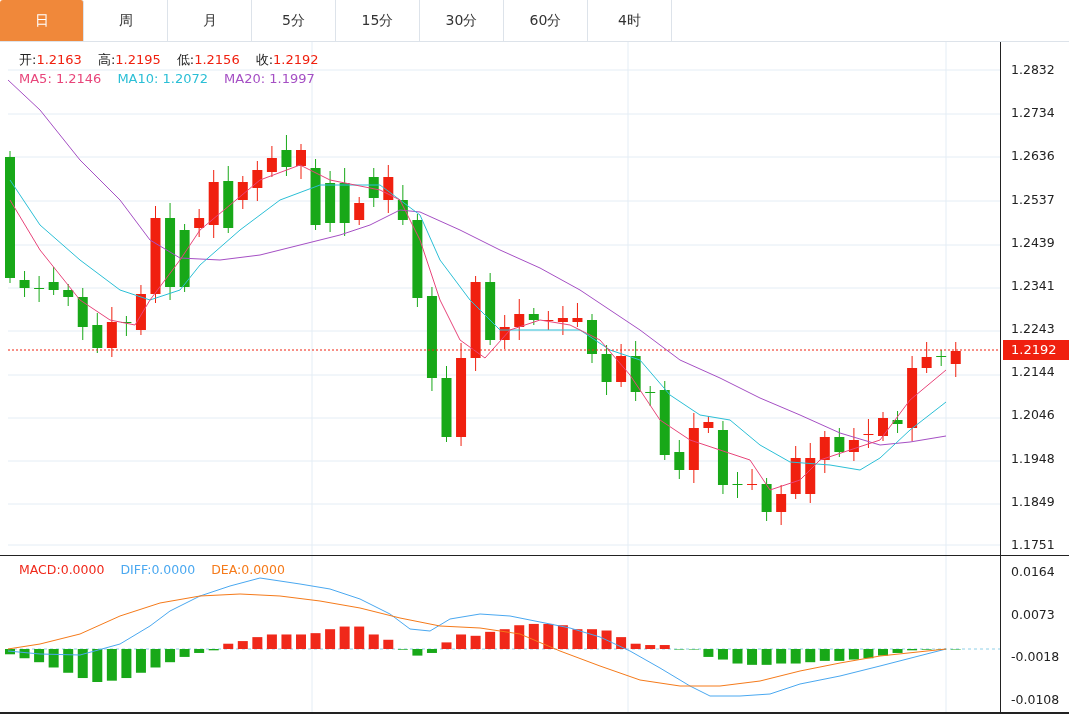 The height and width of the screenshot is (716, 1069). I want to click on ohlc-value: 1.2192, so click(296, 59).